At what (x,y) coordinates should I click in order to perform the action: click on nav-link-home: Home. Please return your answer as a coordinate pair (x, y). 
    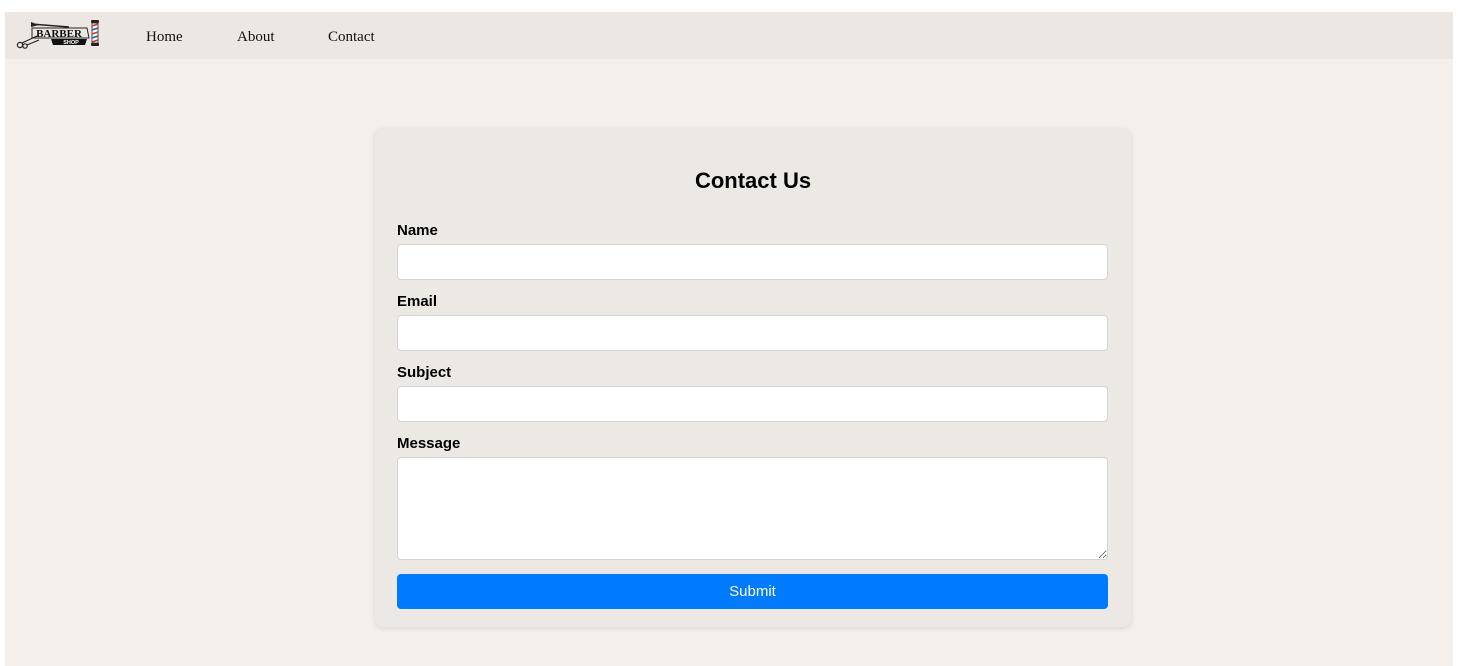
    Looking at the image, I should click on (164, 37).